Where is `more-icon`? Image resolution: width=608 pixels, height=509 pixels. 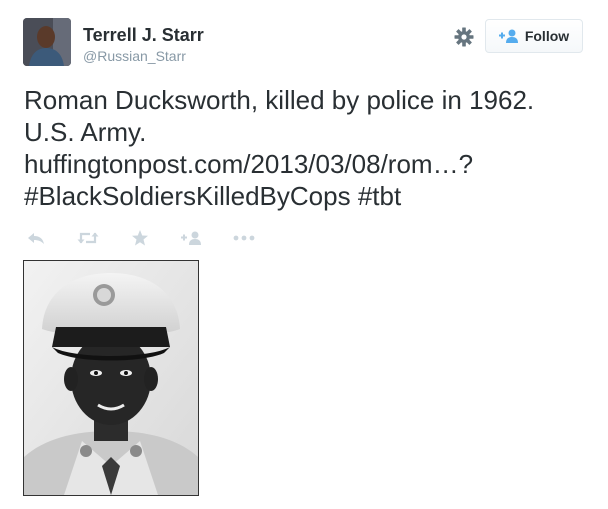 more-icon is located at coordinates (244, 238).